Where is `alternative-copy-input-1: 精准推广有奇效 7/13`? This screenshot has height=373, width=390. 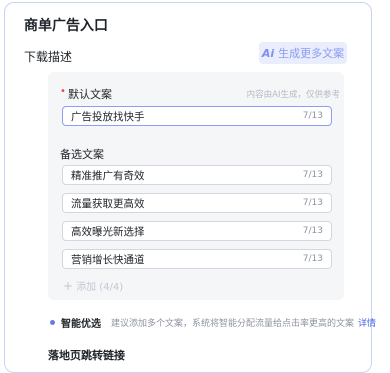
alternative-copy-input-1: 精准推广有奇效 7/13 is located at coordinates (197, 175).